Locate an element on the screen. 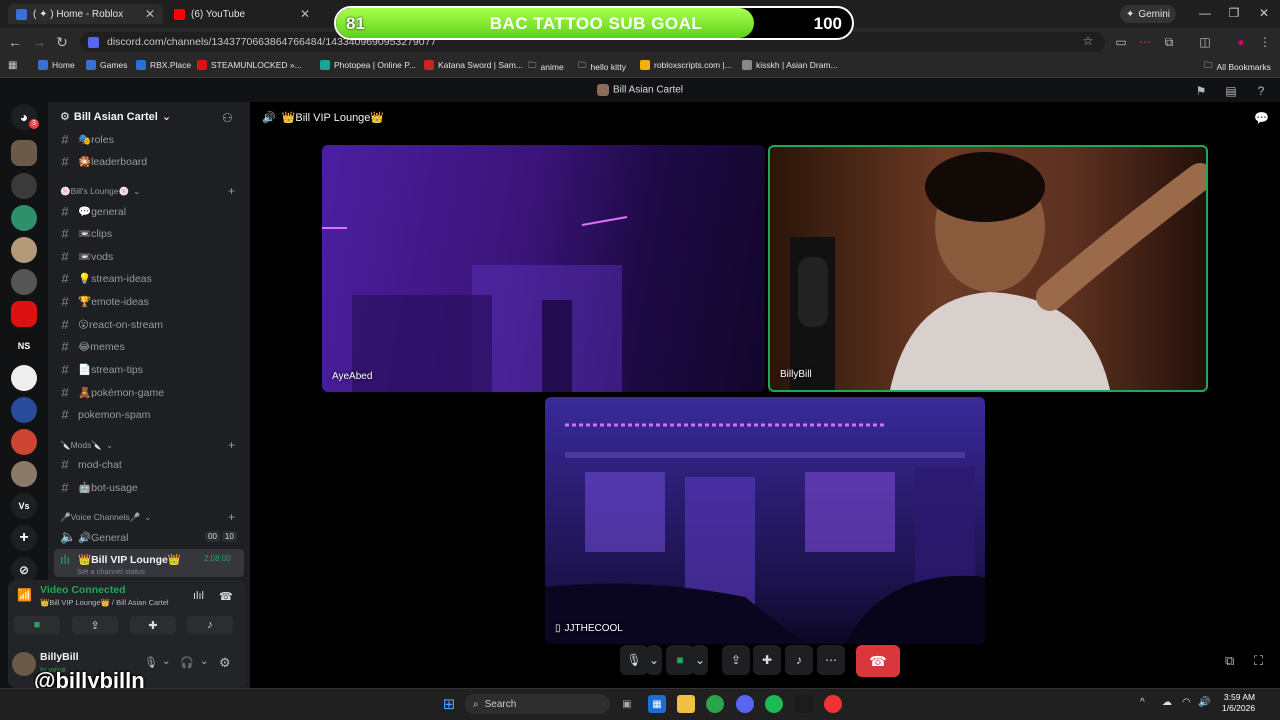 Image resolution: width=1280 pixels, height=720 pixels. video-tile-billybill: BillyBill is located at coordinates (988, 268).